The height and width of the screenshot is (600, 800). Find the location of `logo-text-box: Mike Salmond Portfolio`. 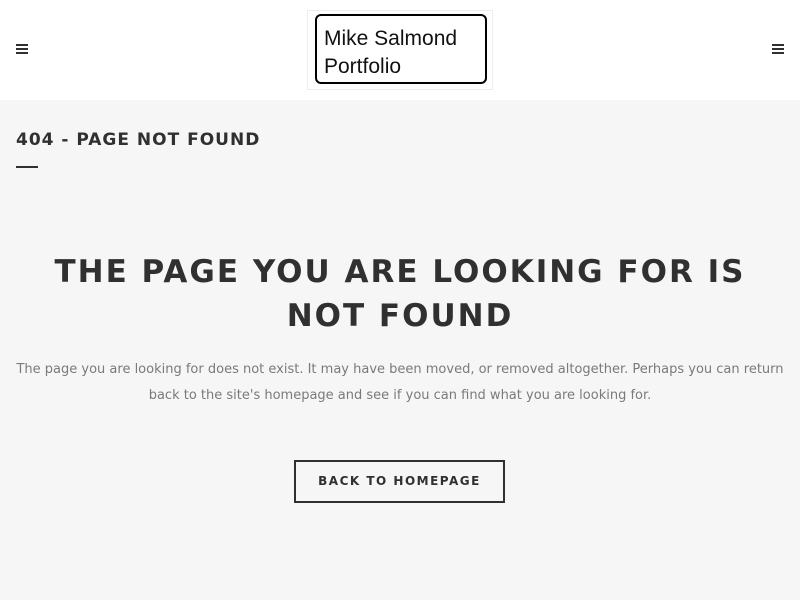

logo-text-box: Mike Salmond Portfolio is located at coordinates (401, 49).